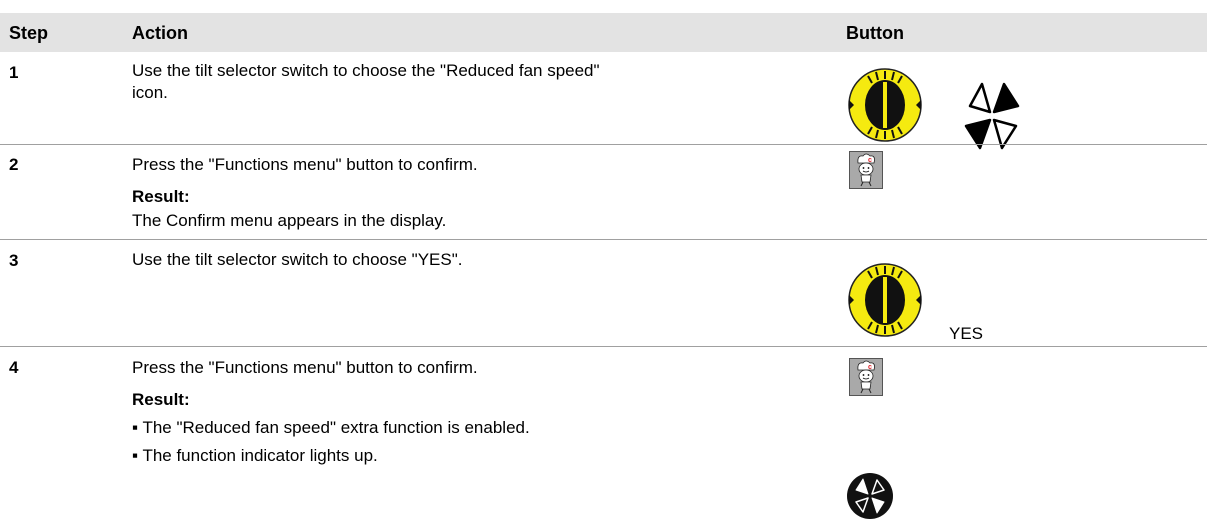  What do you see at coordinates (255, 455) in the screenshot?
I see `result-item: ▪ The function indicator lights up.` at bounding box center [255, 455].